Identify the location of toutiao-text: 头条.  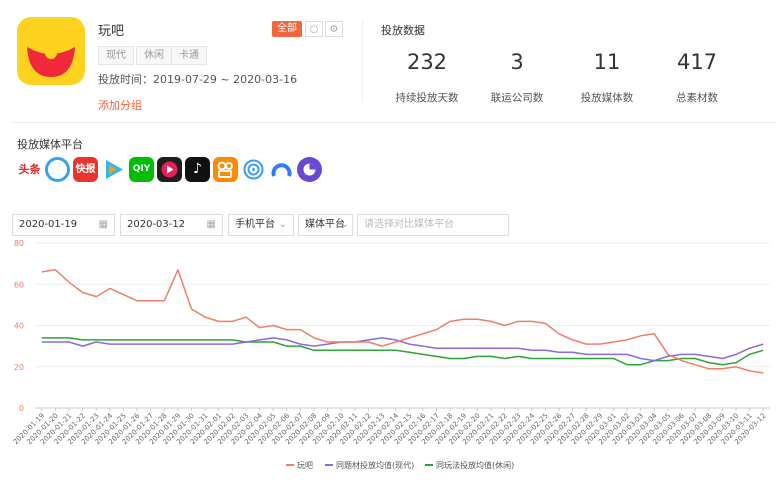
(29, 169).